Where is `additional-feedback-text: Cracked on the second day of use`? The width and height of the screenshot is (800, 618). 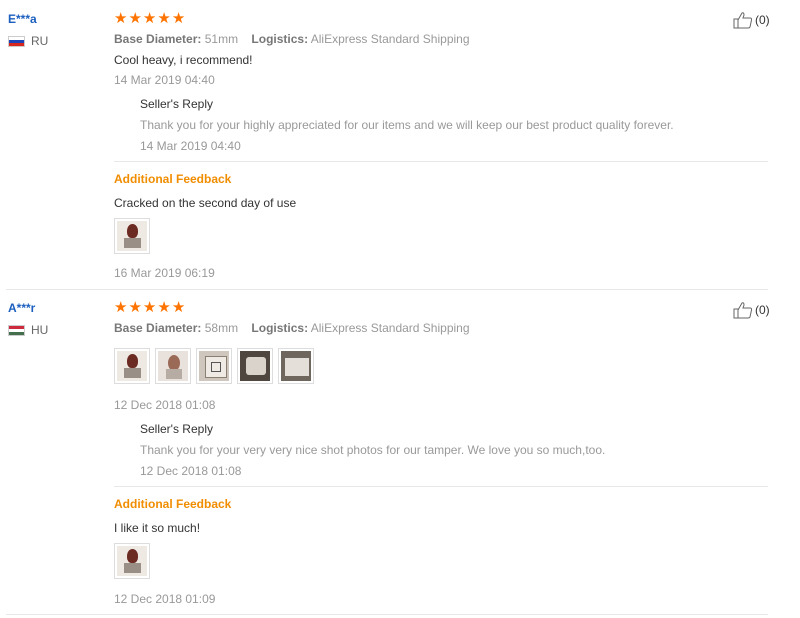 additional-feedback-text: Cracked on the second day of use is located at coordinates (205, 203).